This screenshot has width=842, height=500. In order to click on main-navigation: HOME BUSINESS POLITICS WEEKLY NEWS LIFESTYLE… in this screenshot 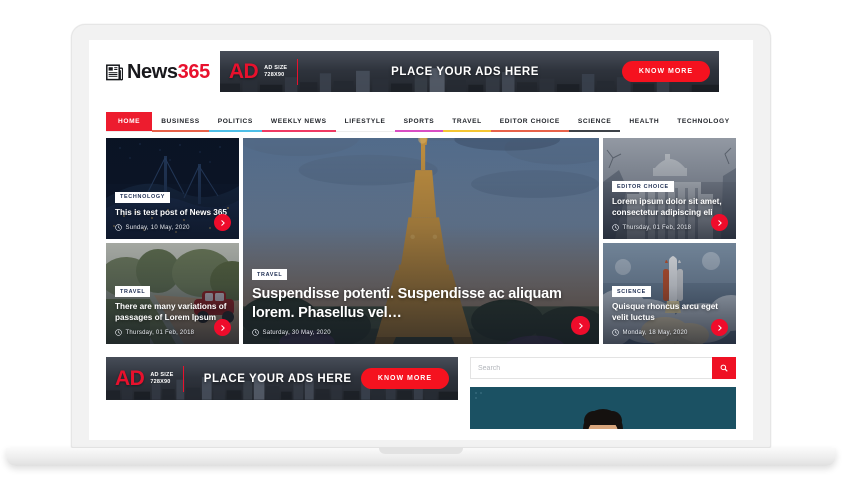, I will do `click(422, 122)`.